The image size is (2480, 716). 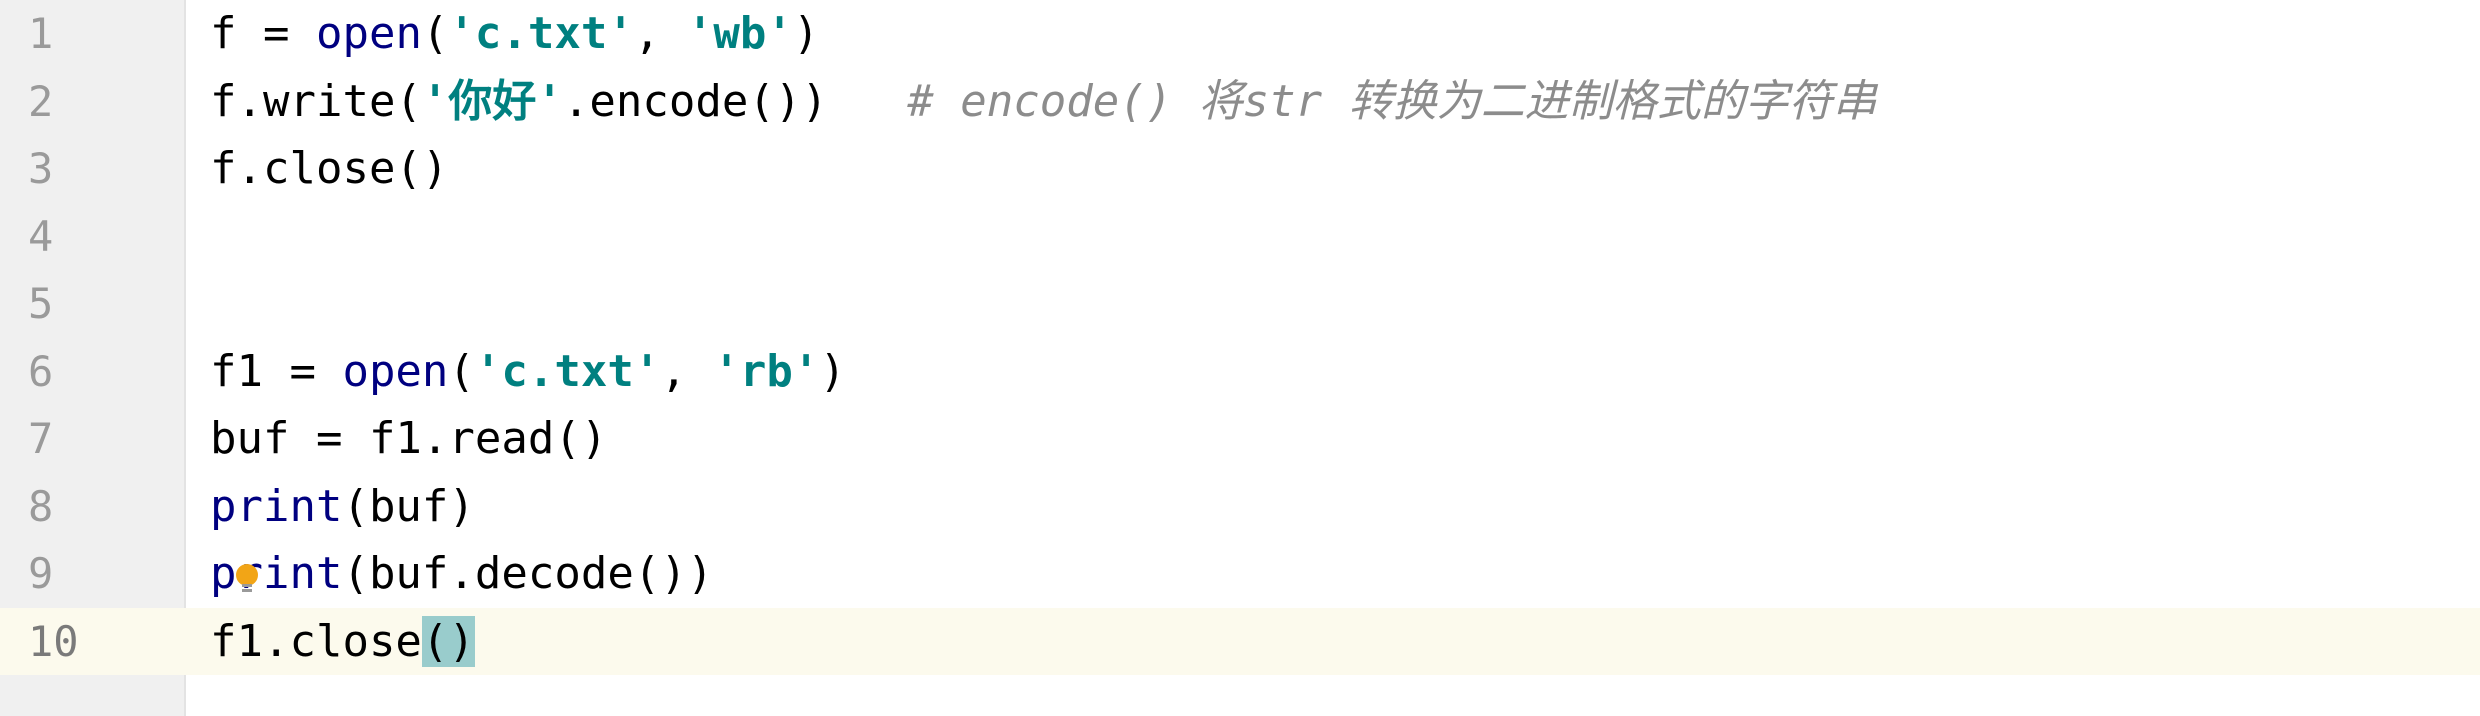 What do you see at coordinates (1240, 372) in the screenshot?
I see `code-line: 6 f1 = open('c.txt', 'rb')` at bounding box center [1240, 372].